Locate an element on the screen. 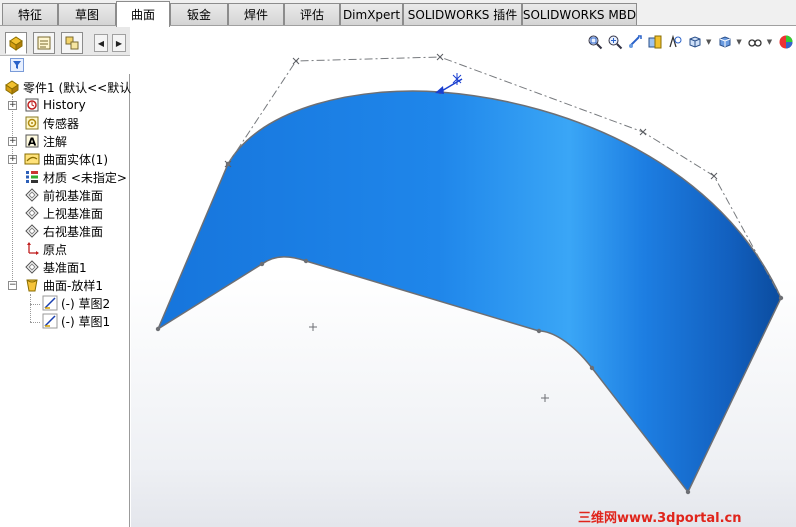  tree-item-material: 材质 <未指定> is located at coordinates (75, 177).